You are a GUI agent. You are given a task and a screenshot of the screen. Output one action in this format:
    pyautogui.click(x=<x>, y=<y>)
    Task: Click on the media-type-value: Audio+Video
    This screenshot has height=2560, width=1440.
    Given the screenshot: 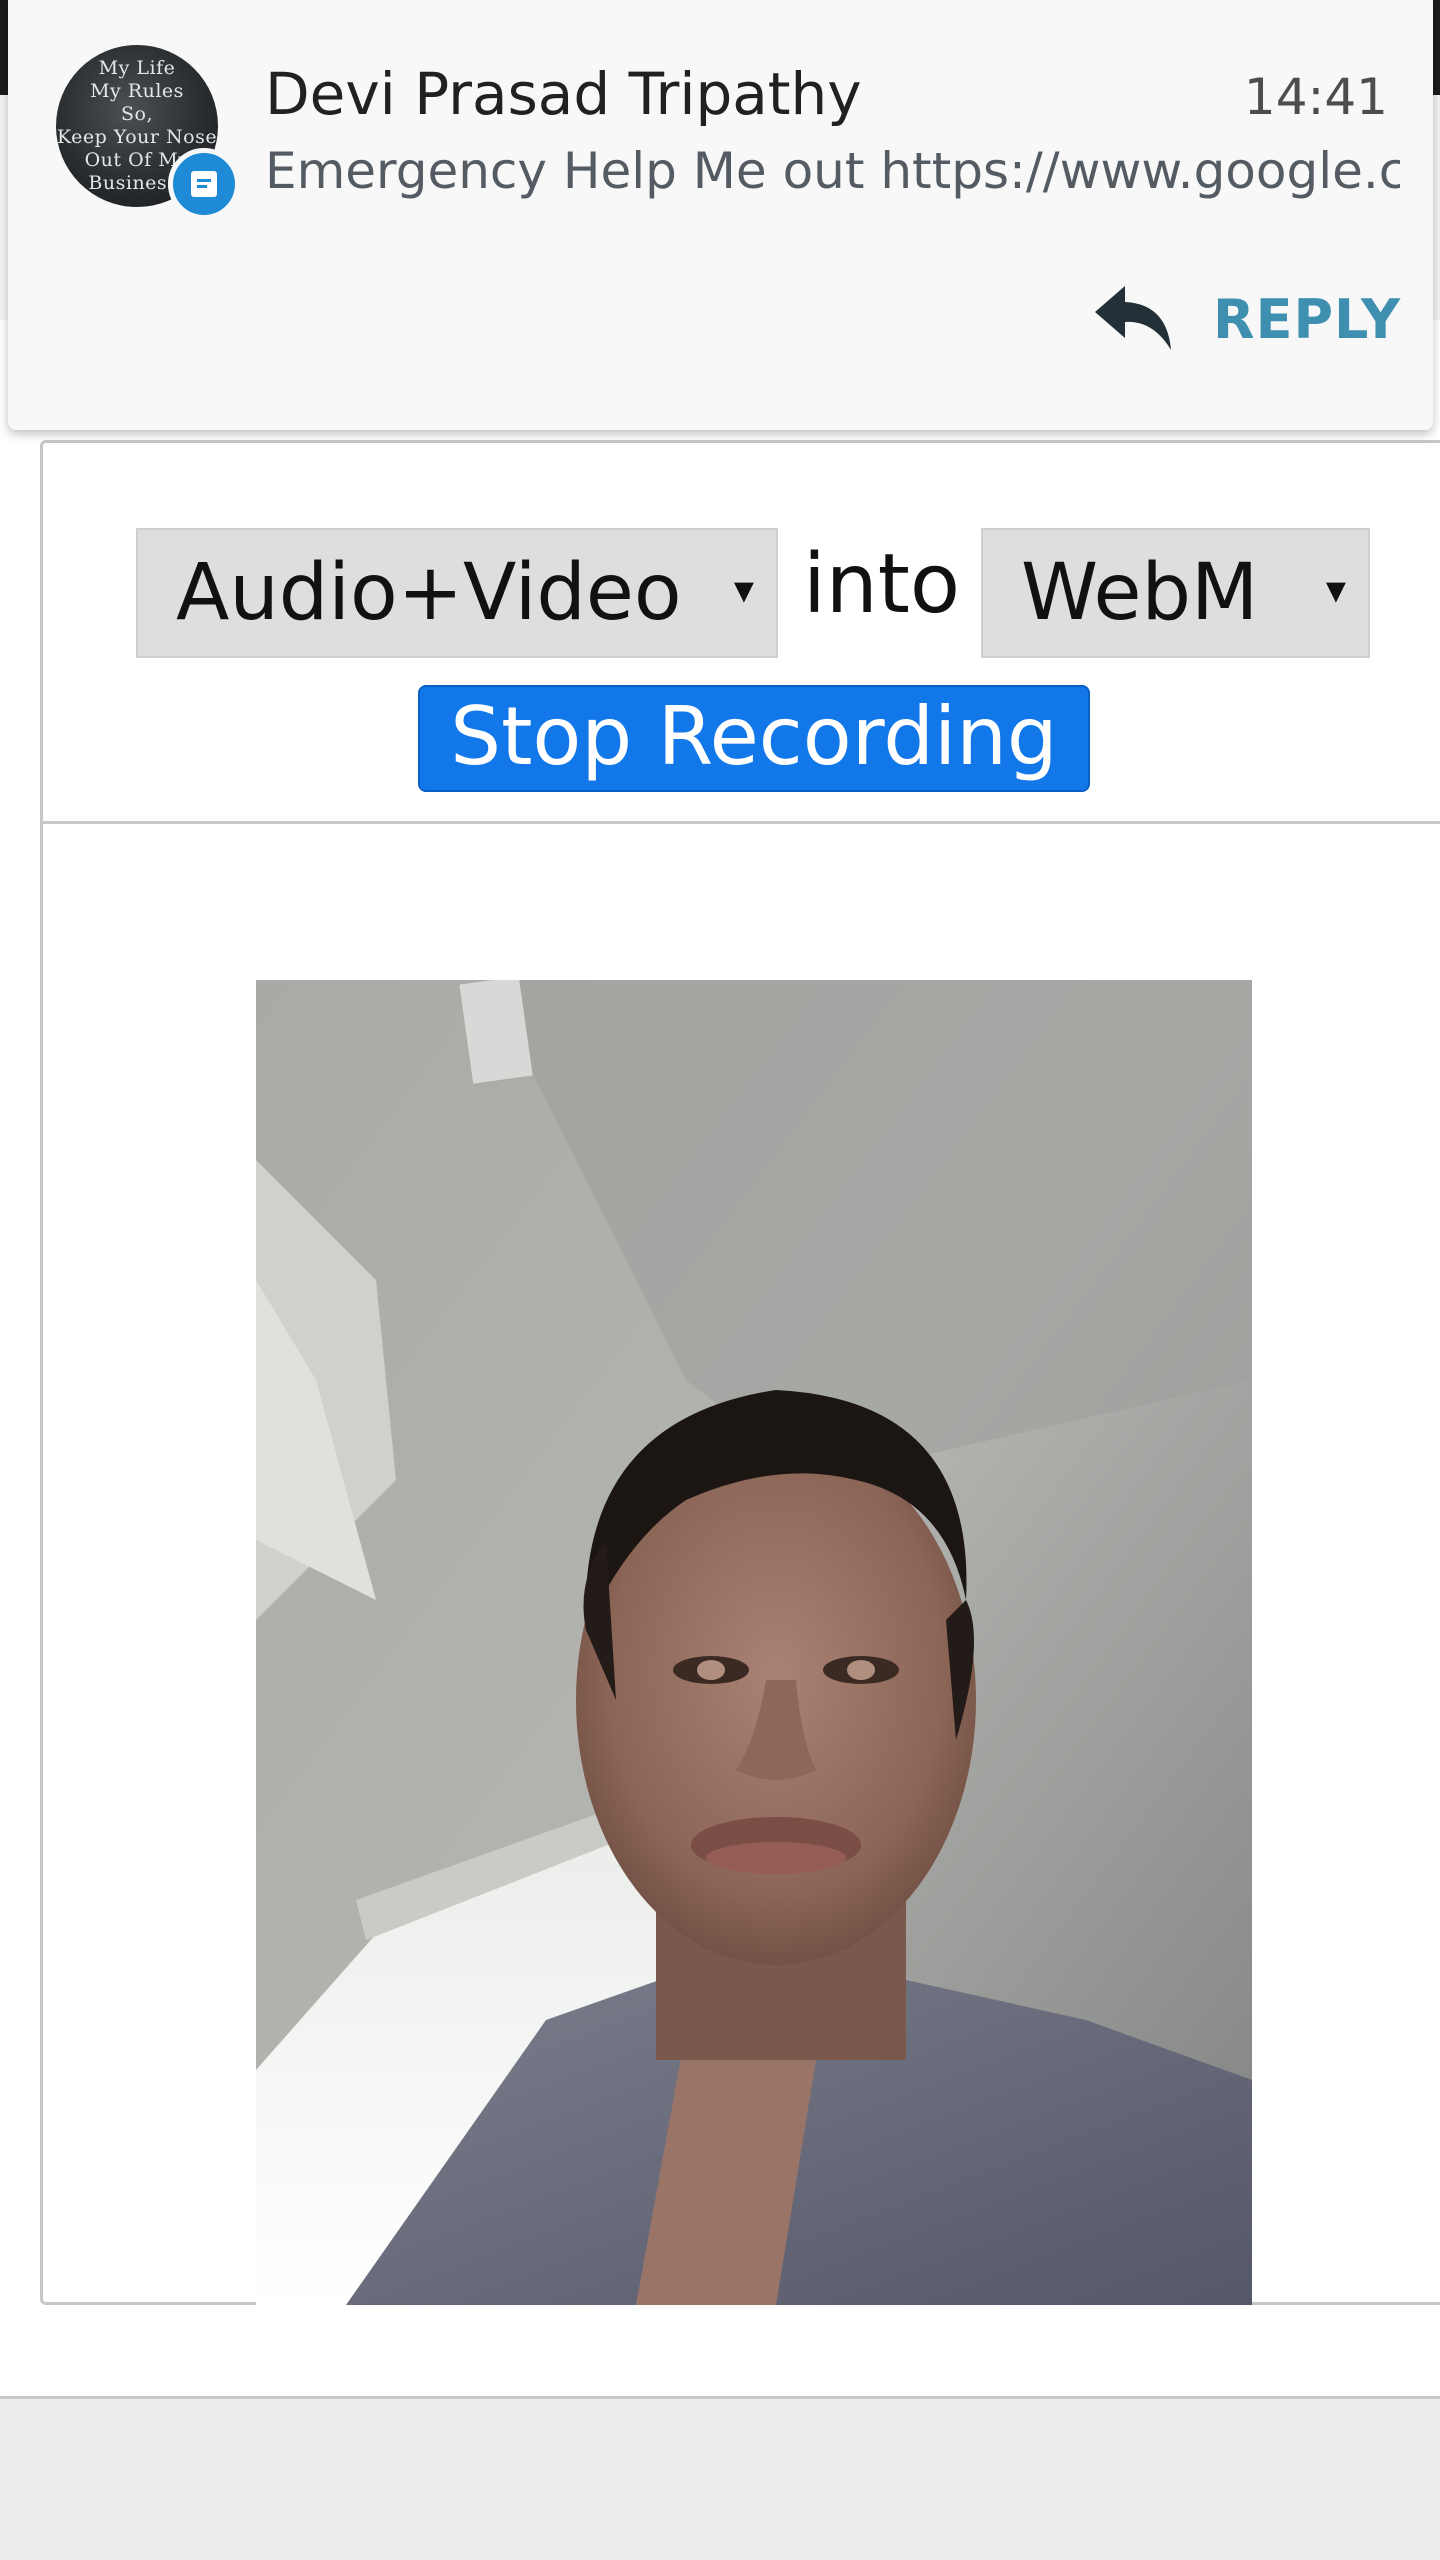 What is the action you would take?
    pyautogui.click(x=429, y=593)
    